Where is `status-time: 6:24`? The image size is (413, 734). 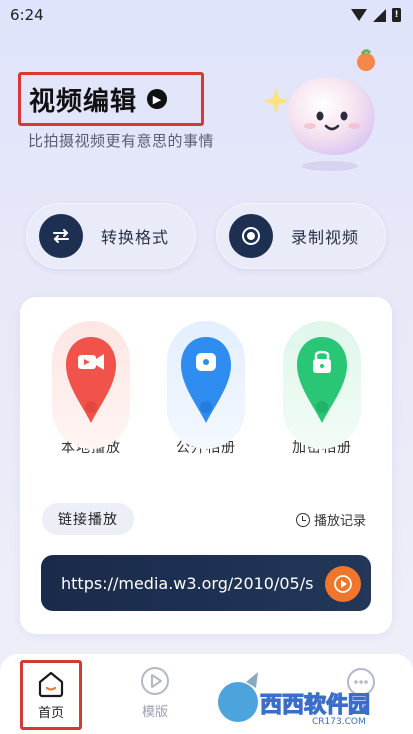 status-time: 6:24 is located at coordinates (27, 15).